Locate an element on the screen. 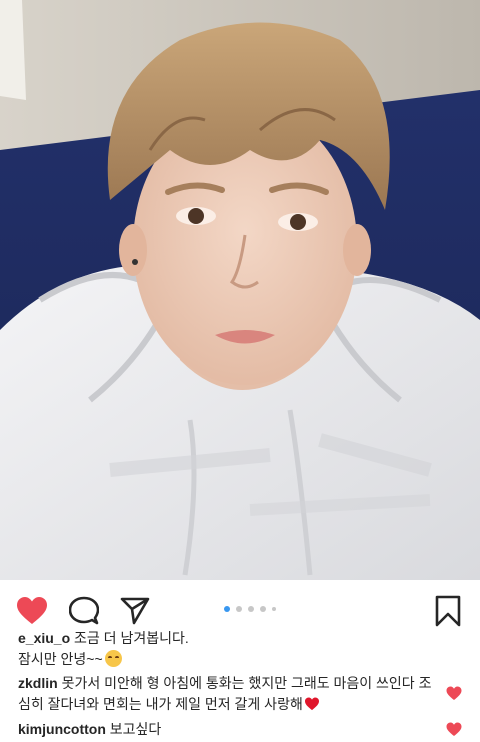  caption-username: e_xiu_o is located at coordinates (44, 638).